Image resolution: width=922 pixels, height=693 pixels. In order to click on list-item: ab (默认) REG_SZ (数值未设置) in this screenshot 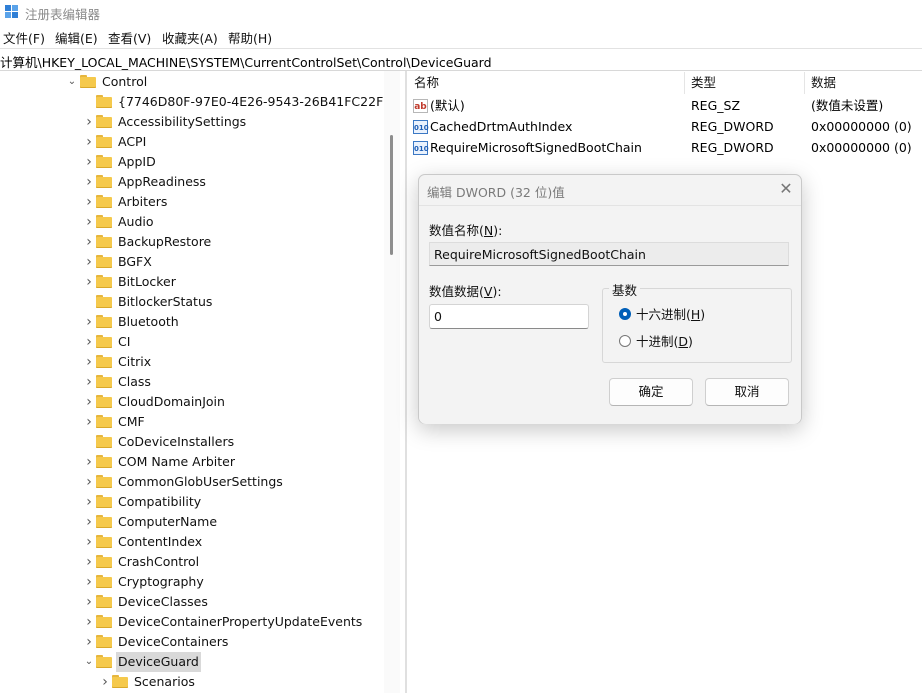, I will do `click(666, 106)`.